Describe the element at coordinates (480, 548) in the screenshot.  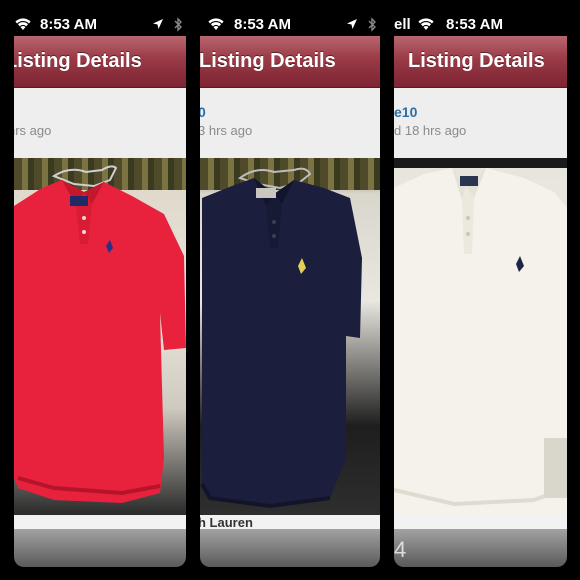
I see `bottom-toolbar: 4` at that location.